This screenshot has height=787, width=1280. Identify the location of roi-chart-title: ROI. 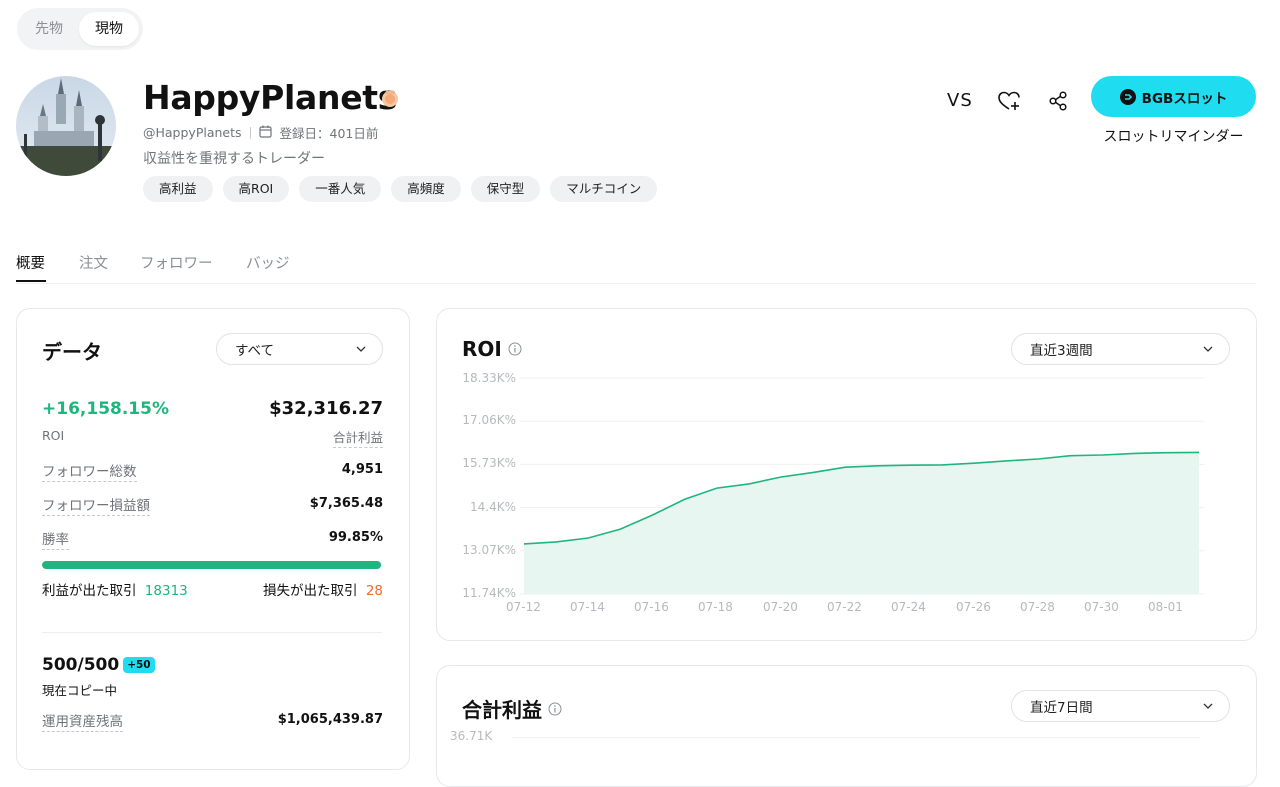
(482, 349).